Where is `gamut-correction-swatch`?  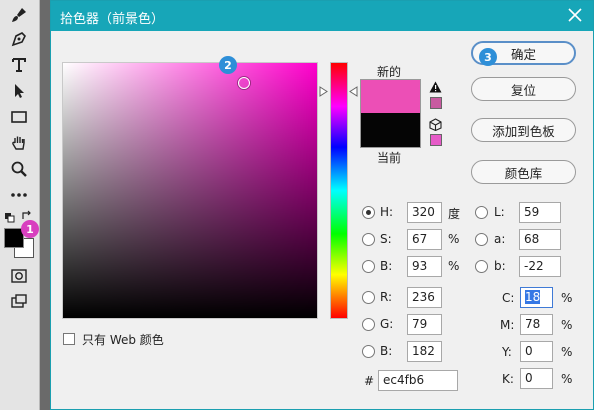
gamut-correction-swatch is located at coordinates (436, 103).